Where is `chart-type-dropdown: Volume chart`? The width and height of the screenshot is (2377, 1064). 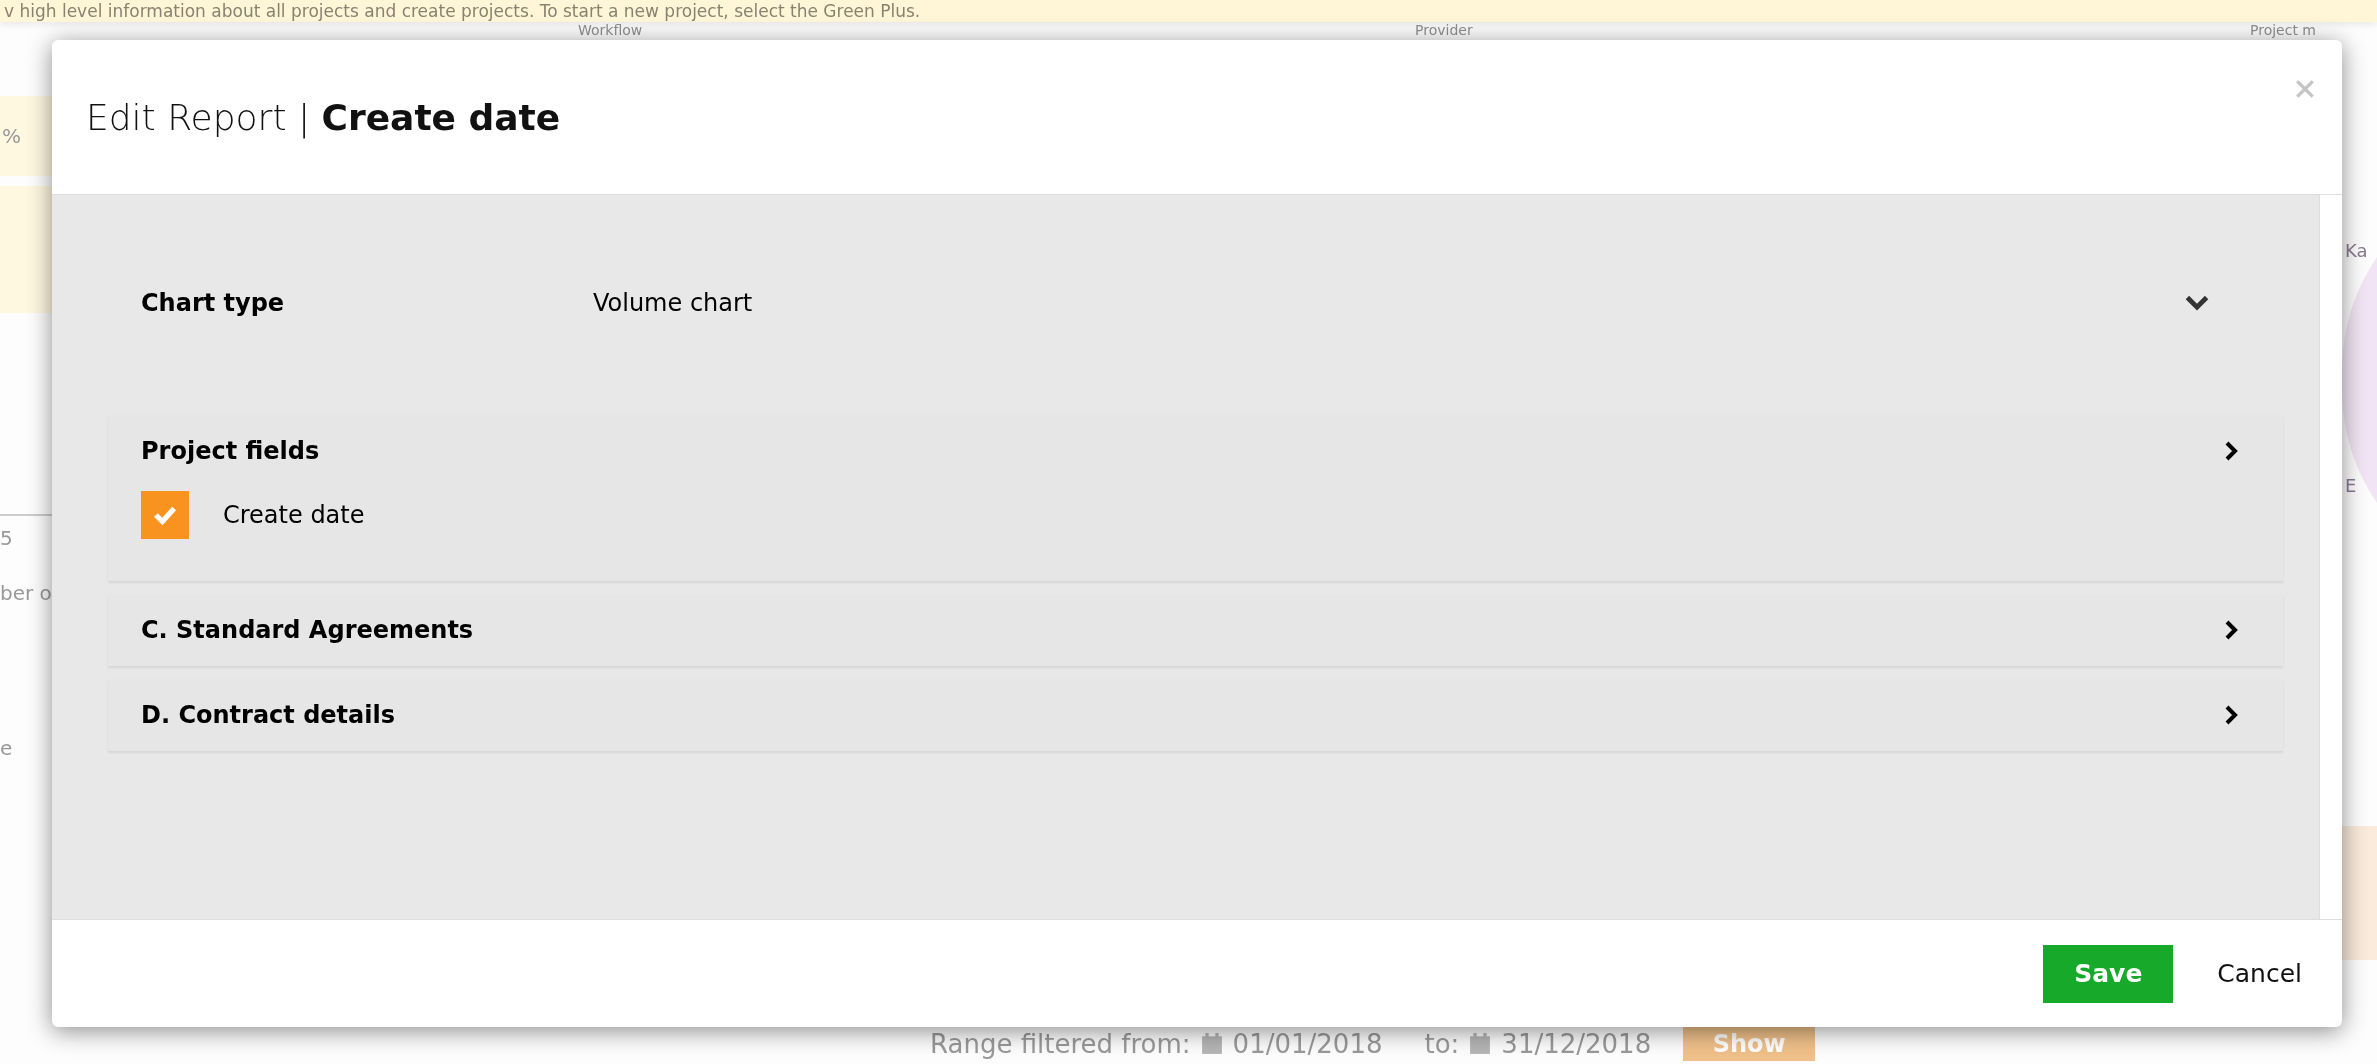 chart-type-dropdown: Volume chart is located at coordinates (1438, 303).